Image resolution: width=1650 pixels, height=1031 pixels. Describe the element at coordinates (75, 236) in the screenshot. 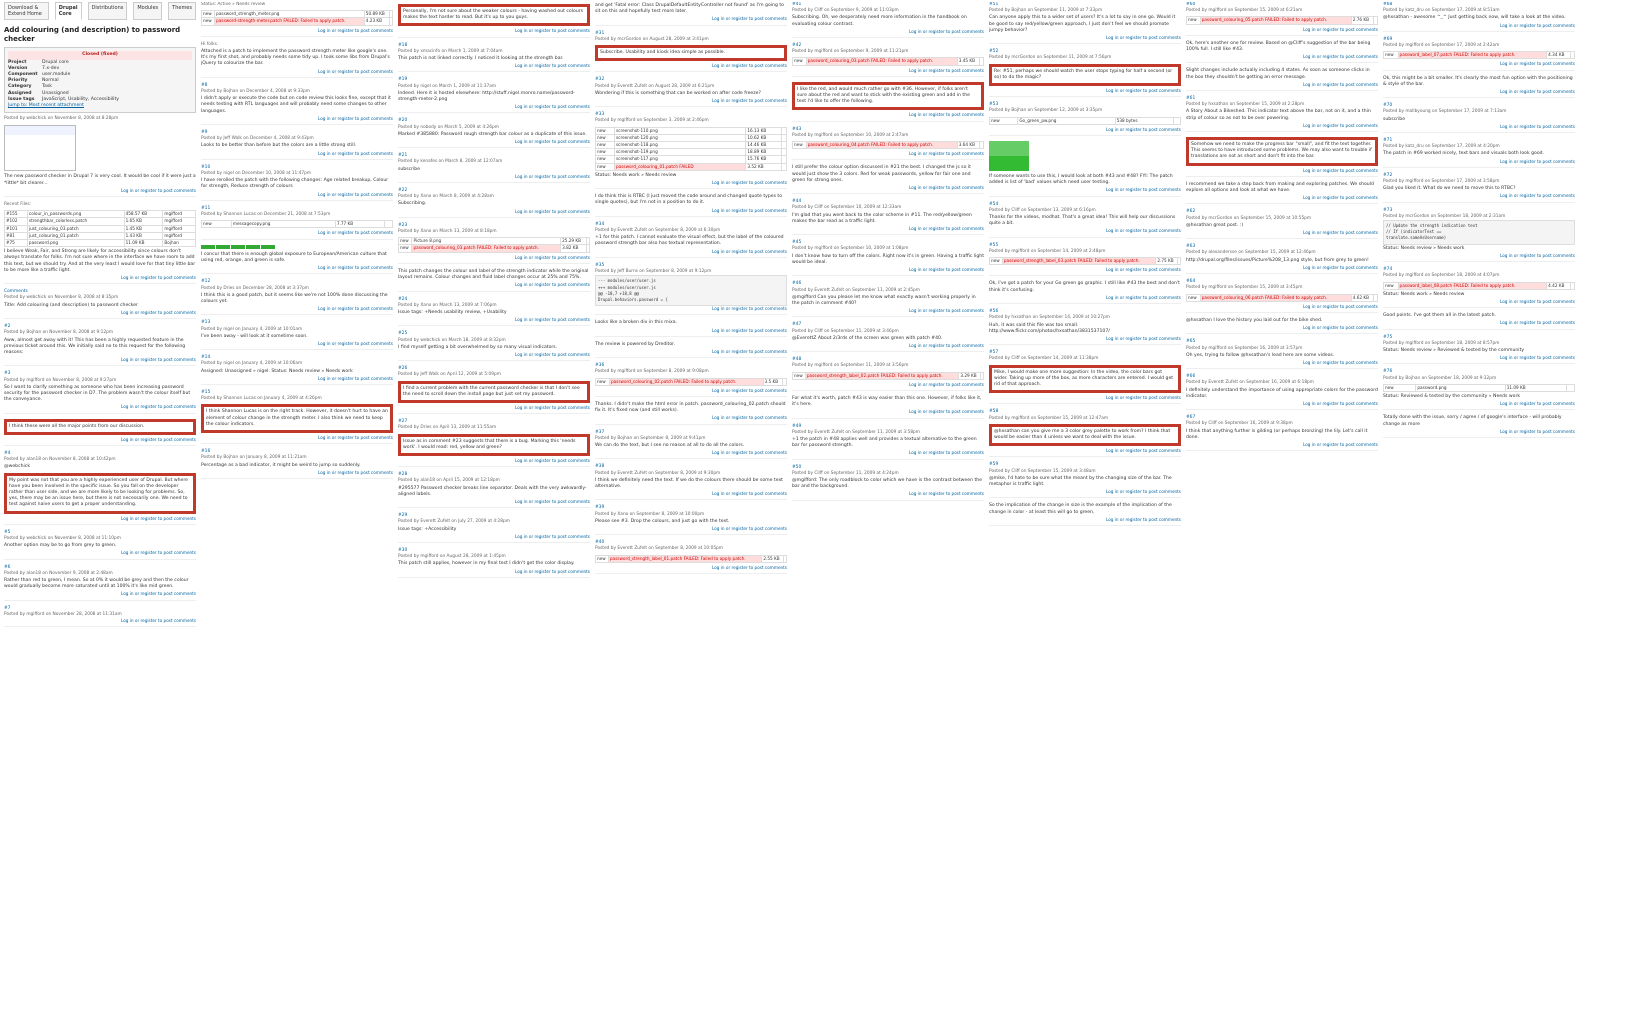

I see `attachment-cell: just_colouring_01.patch` at that location.